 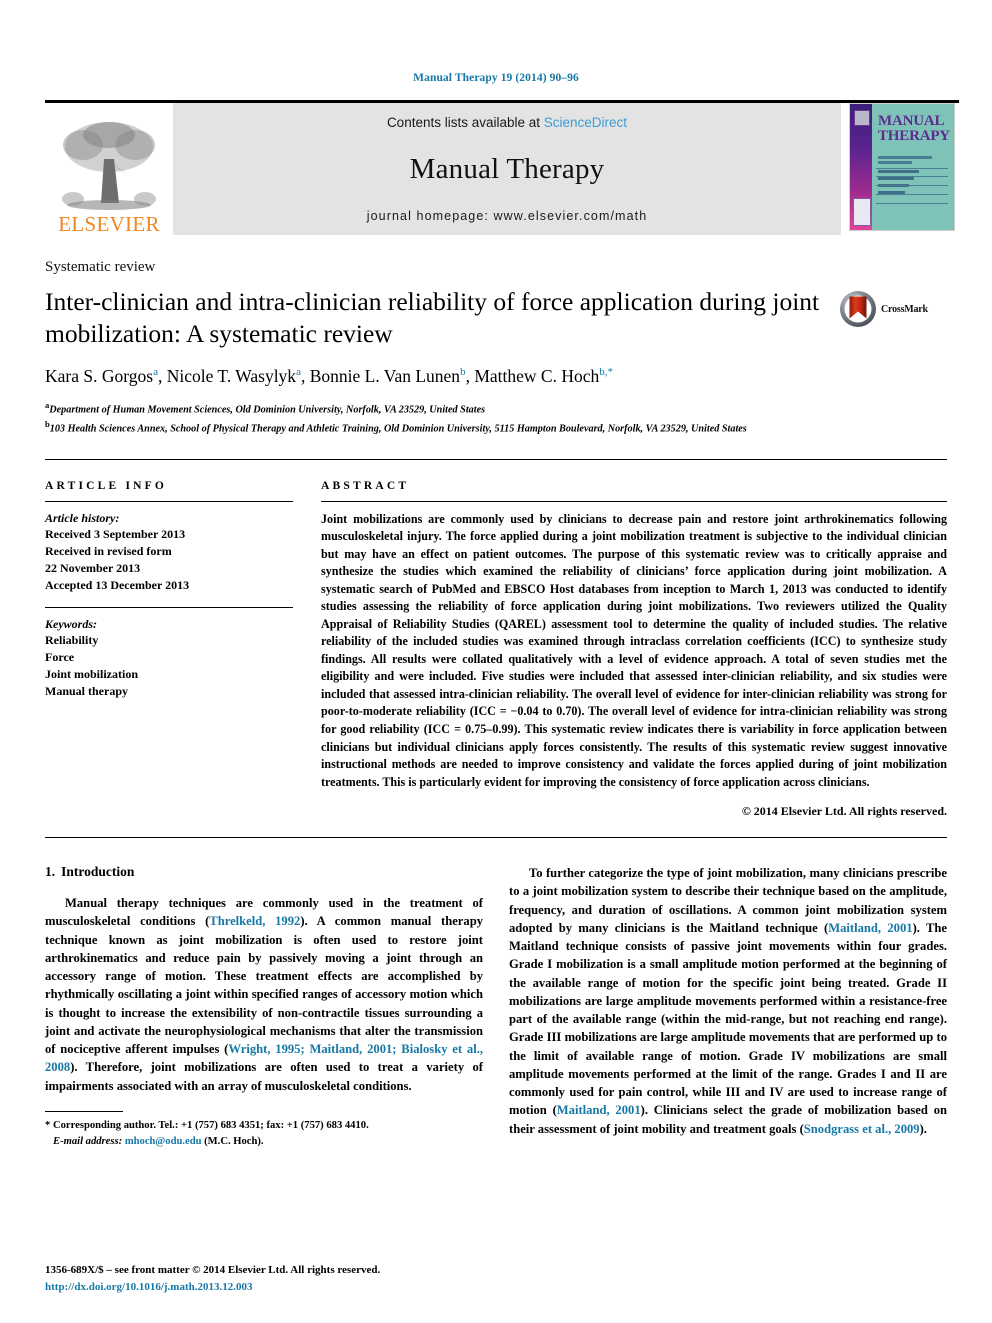 What do you see at coordinates (507, 216) in the screenshot?
I see `journal-homepage: journal homepage: www.elsevier.com/math` at bounding box center [507, 216].